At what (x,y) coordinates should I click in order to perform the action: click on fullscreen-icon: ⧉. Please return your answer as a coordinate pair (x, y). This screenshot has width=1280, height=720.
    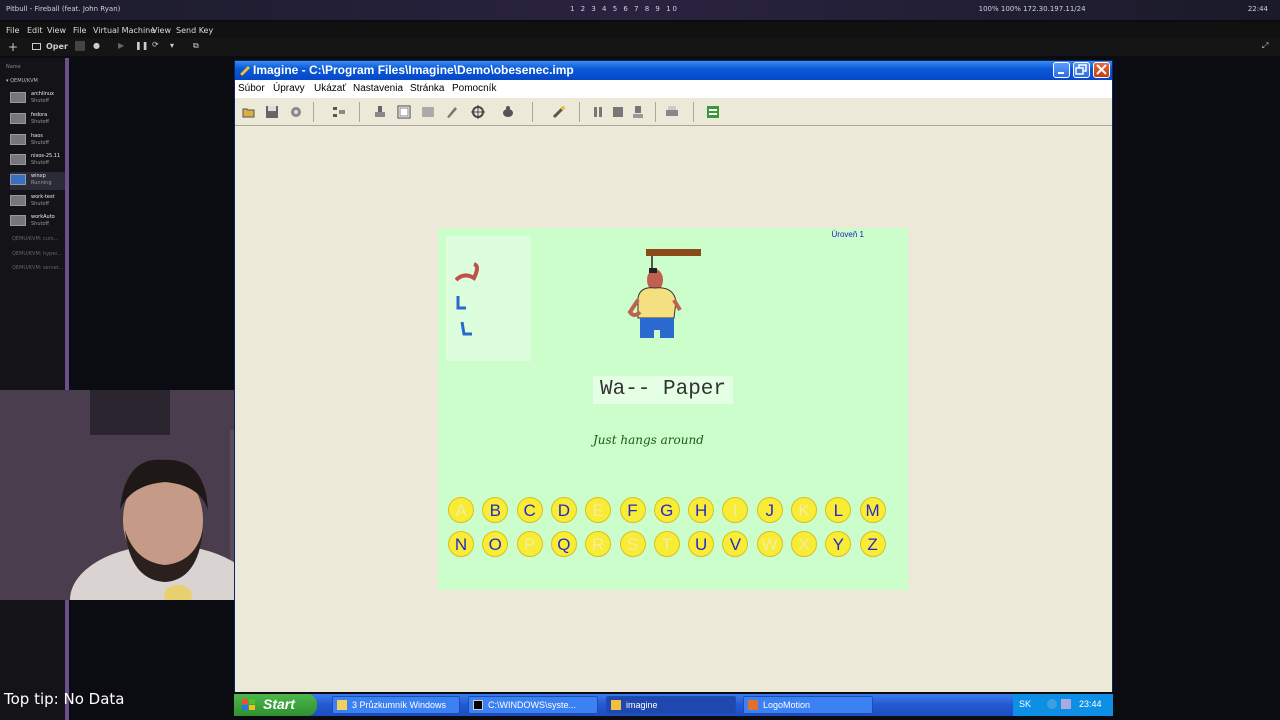
    Looking at the image, I should click on (196, 46).